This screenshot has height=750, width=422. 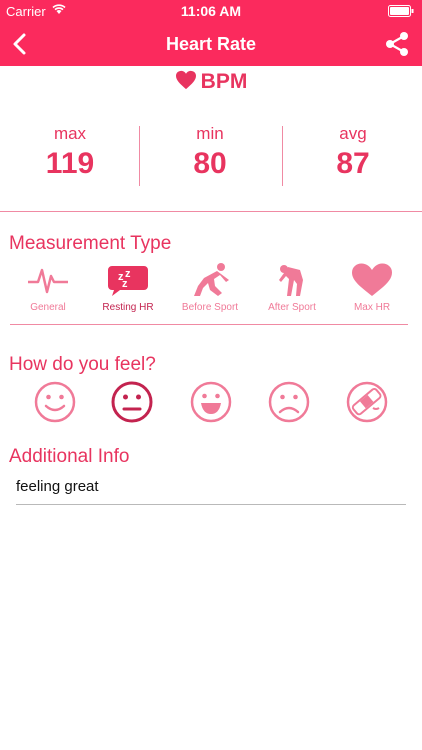 I want to click on clock: 11:06 AM, so click(x=211, y=11).